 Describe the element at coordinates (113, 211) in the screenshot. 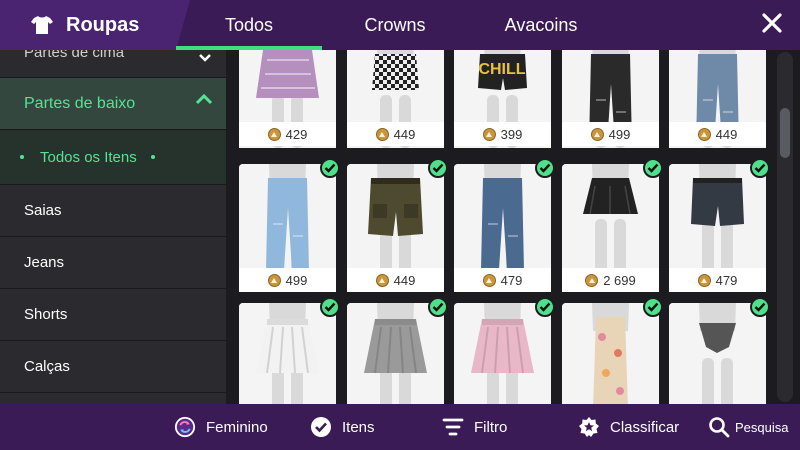

I see `sidebar-item-saias: Saias` at that location.